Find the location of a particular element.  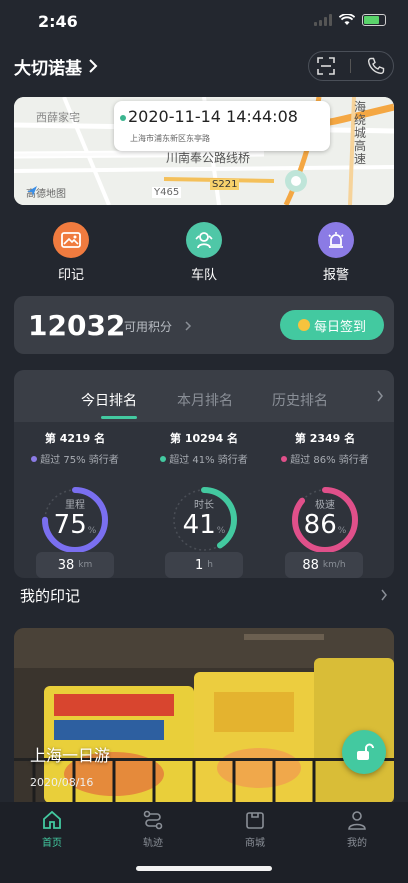

tab-profile: 我的 is located at coordinates (357, 829).